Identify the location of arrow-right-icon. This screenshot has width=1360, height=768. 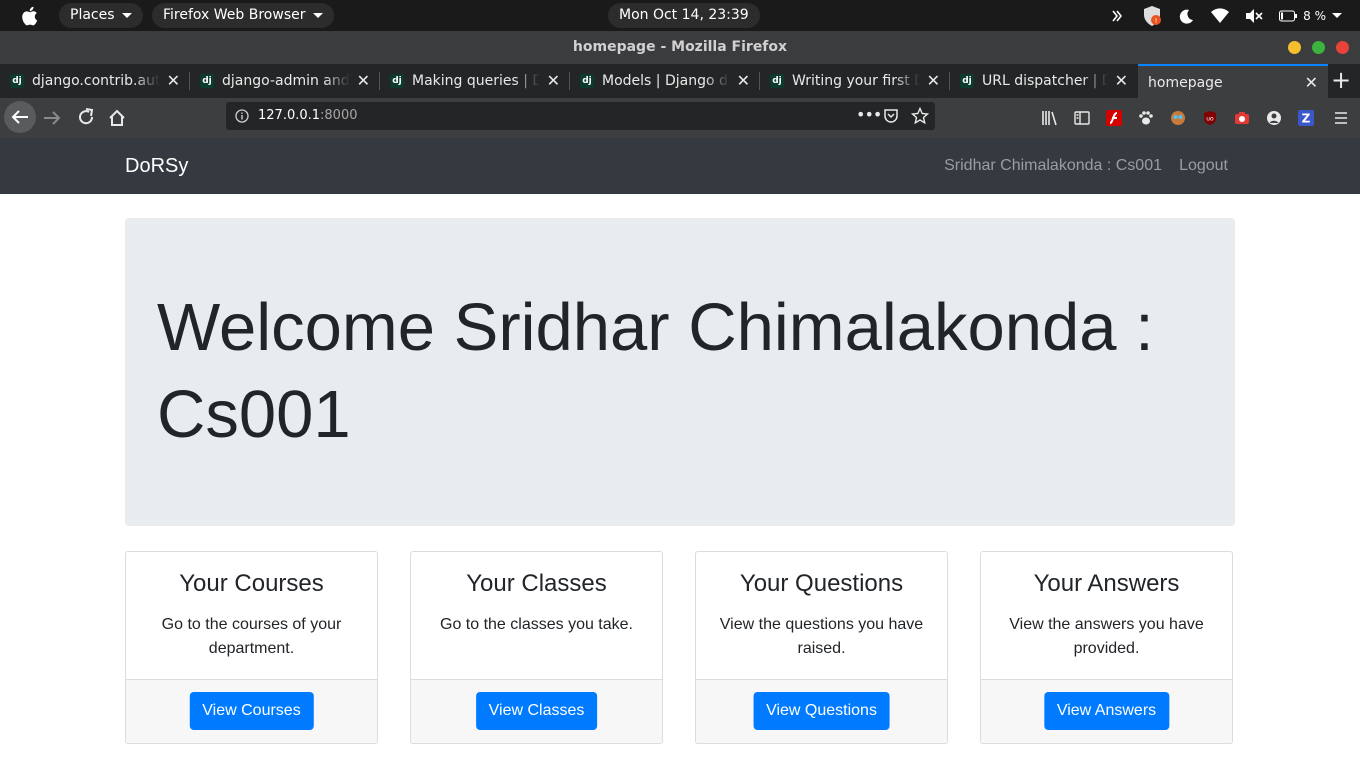
(52, 118).